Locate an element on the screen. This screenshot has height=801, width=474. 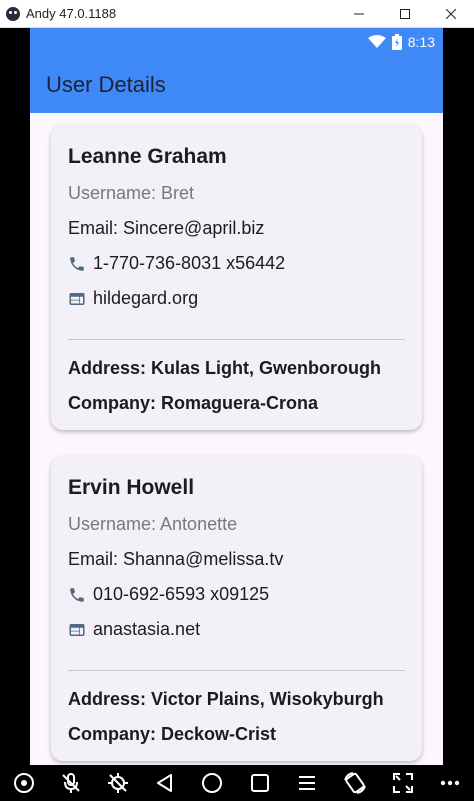
user-email: Email: Sincere@april.biz is located at coordinates (166, 228).